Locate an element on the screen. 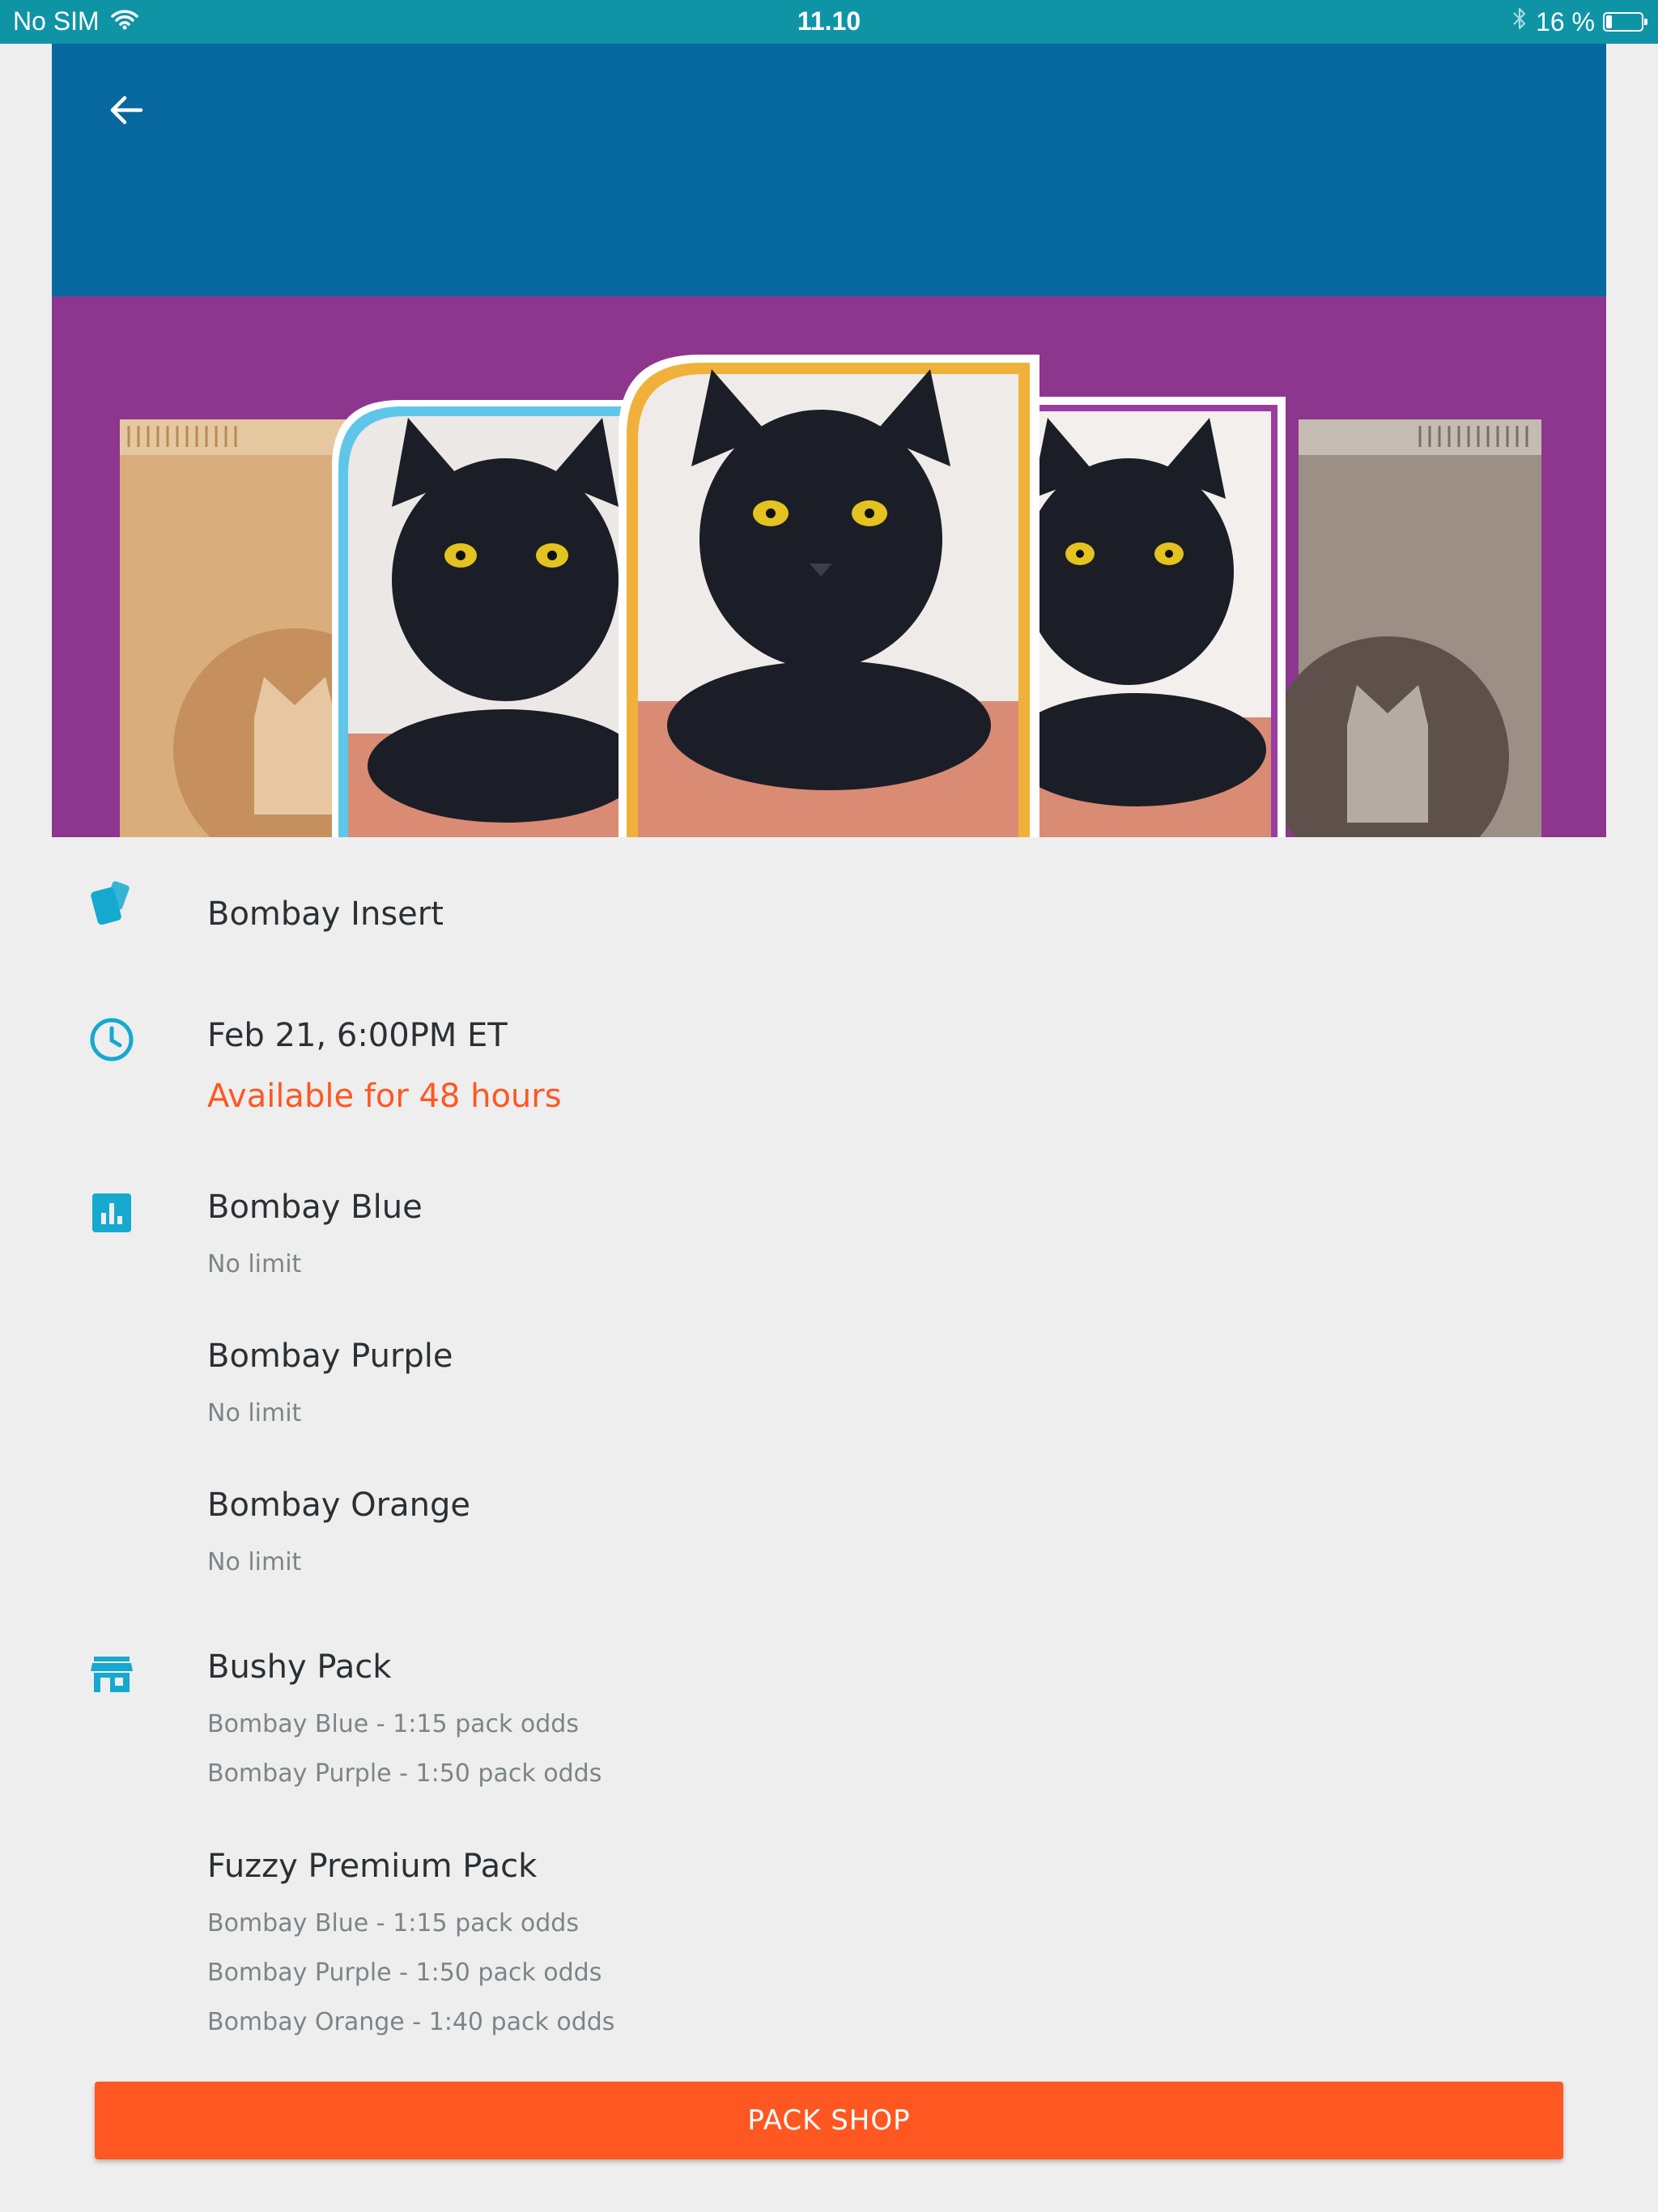 The image size is (1658, 2212). back-button is located at coordinates (126, 112).